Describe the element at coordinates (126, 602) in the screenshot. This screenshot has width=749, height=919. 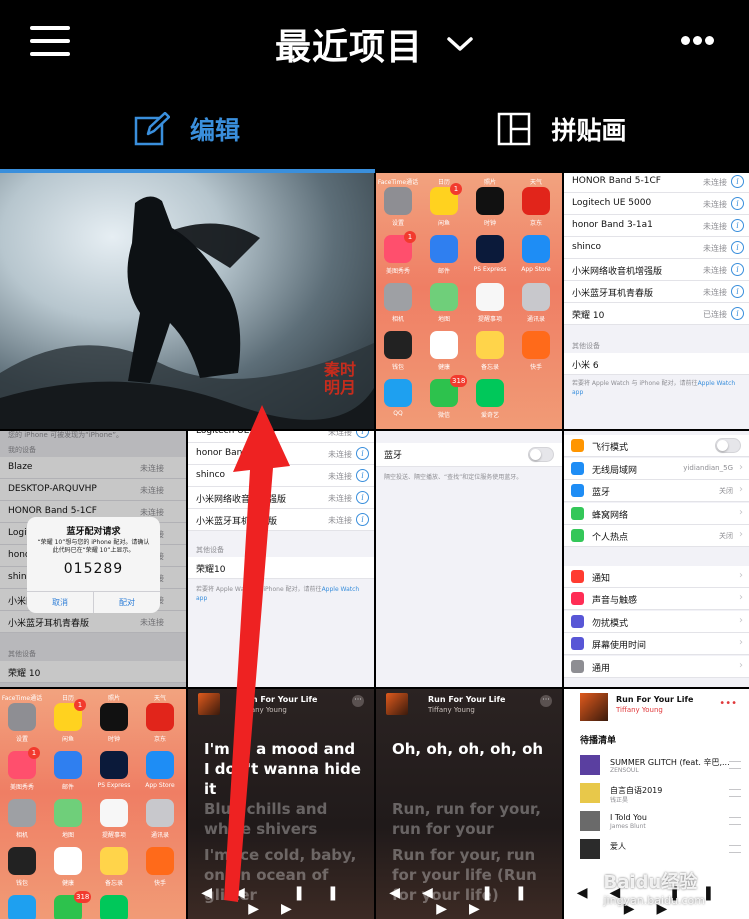
I see `pair-button: 配对` at that location.